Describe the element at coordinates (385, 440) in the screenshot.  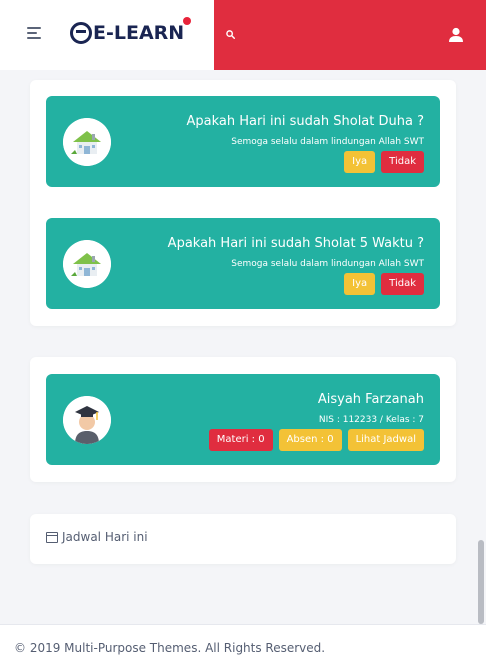
I see `view-schedule-button: Lihat Jadwal` at that location.